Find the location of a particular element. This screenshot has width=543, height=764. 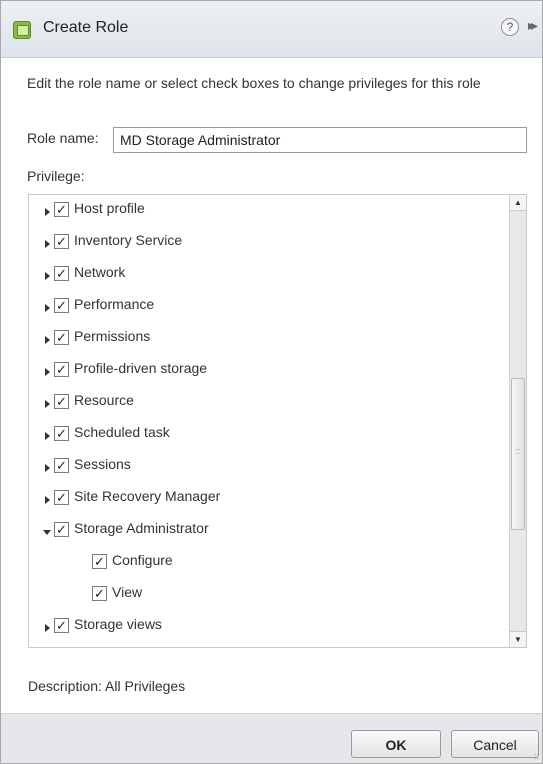

dialog-footer: OK Cancel :: is located at coordinates (271, 738).